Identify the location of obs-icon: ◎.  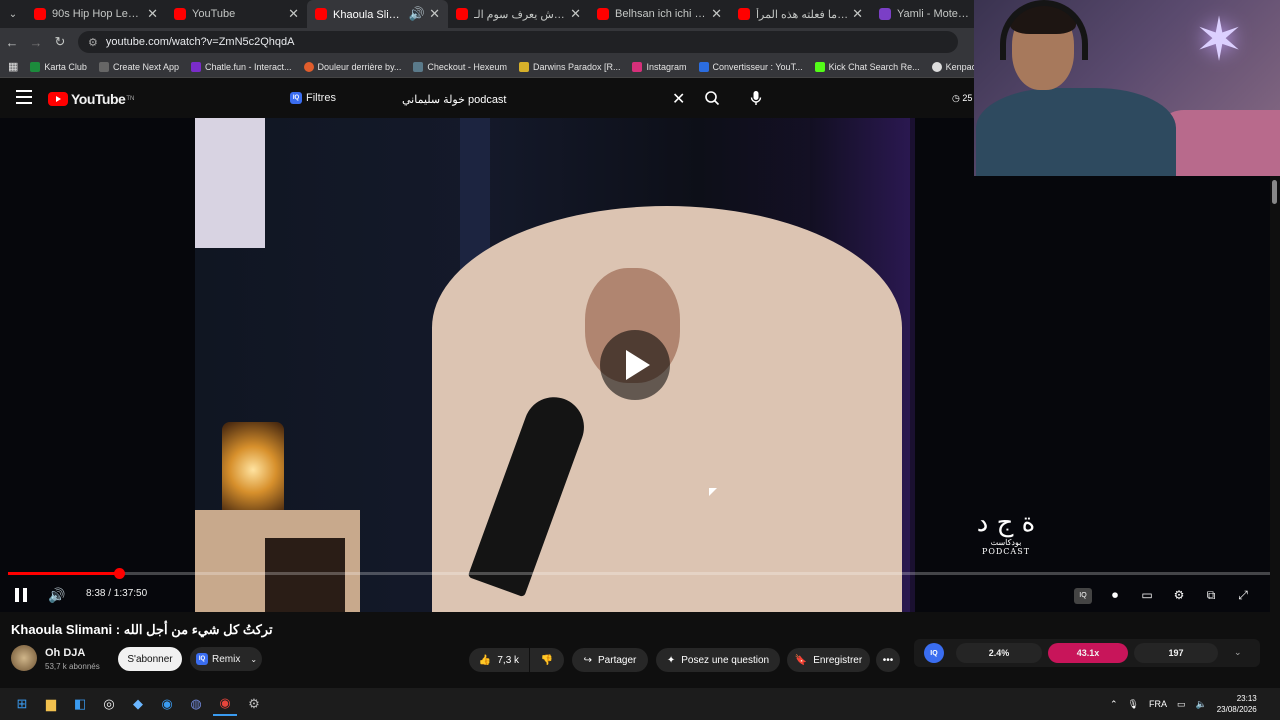
(109, 704).